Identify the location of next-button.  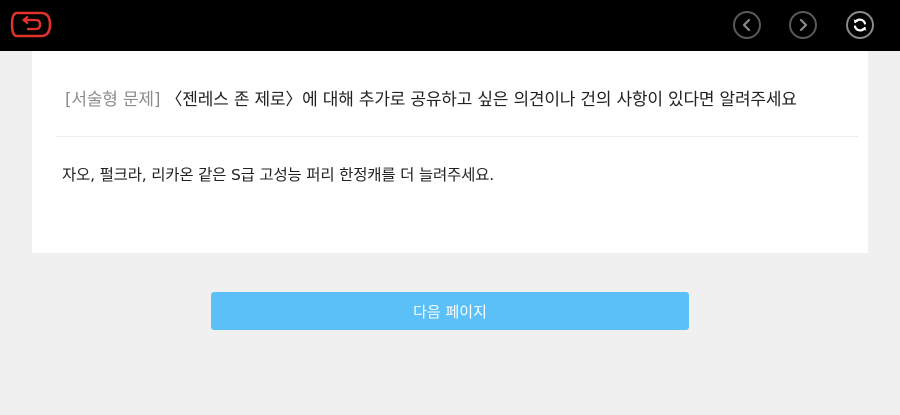
(803, 25).